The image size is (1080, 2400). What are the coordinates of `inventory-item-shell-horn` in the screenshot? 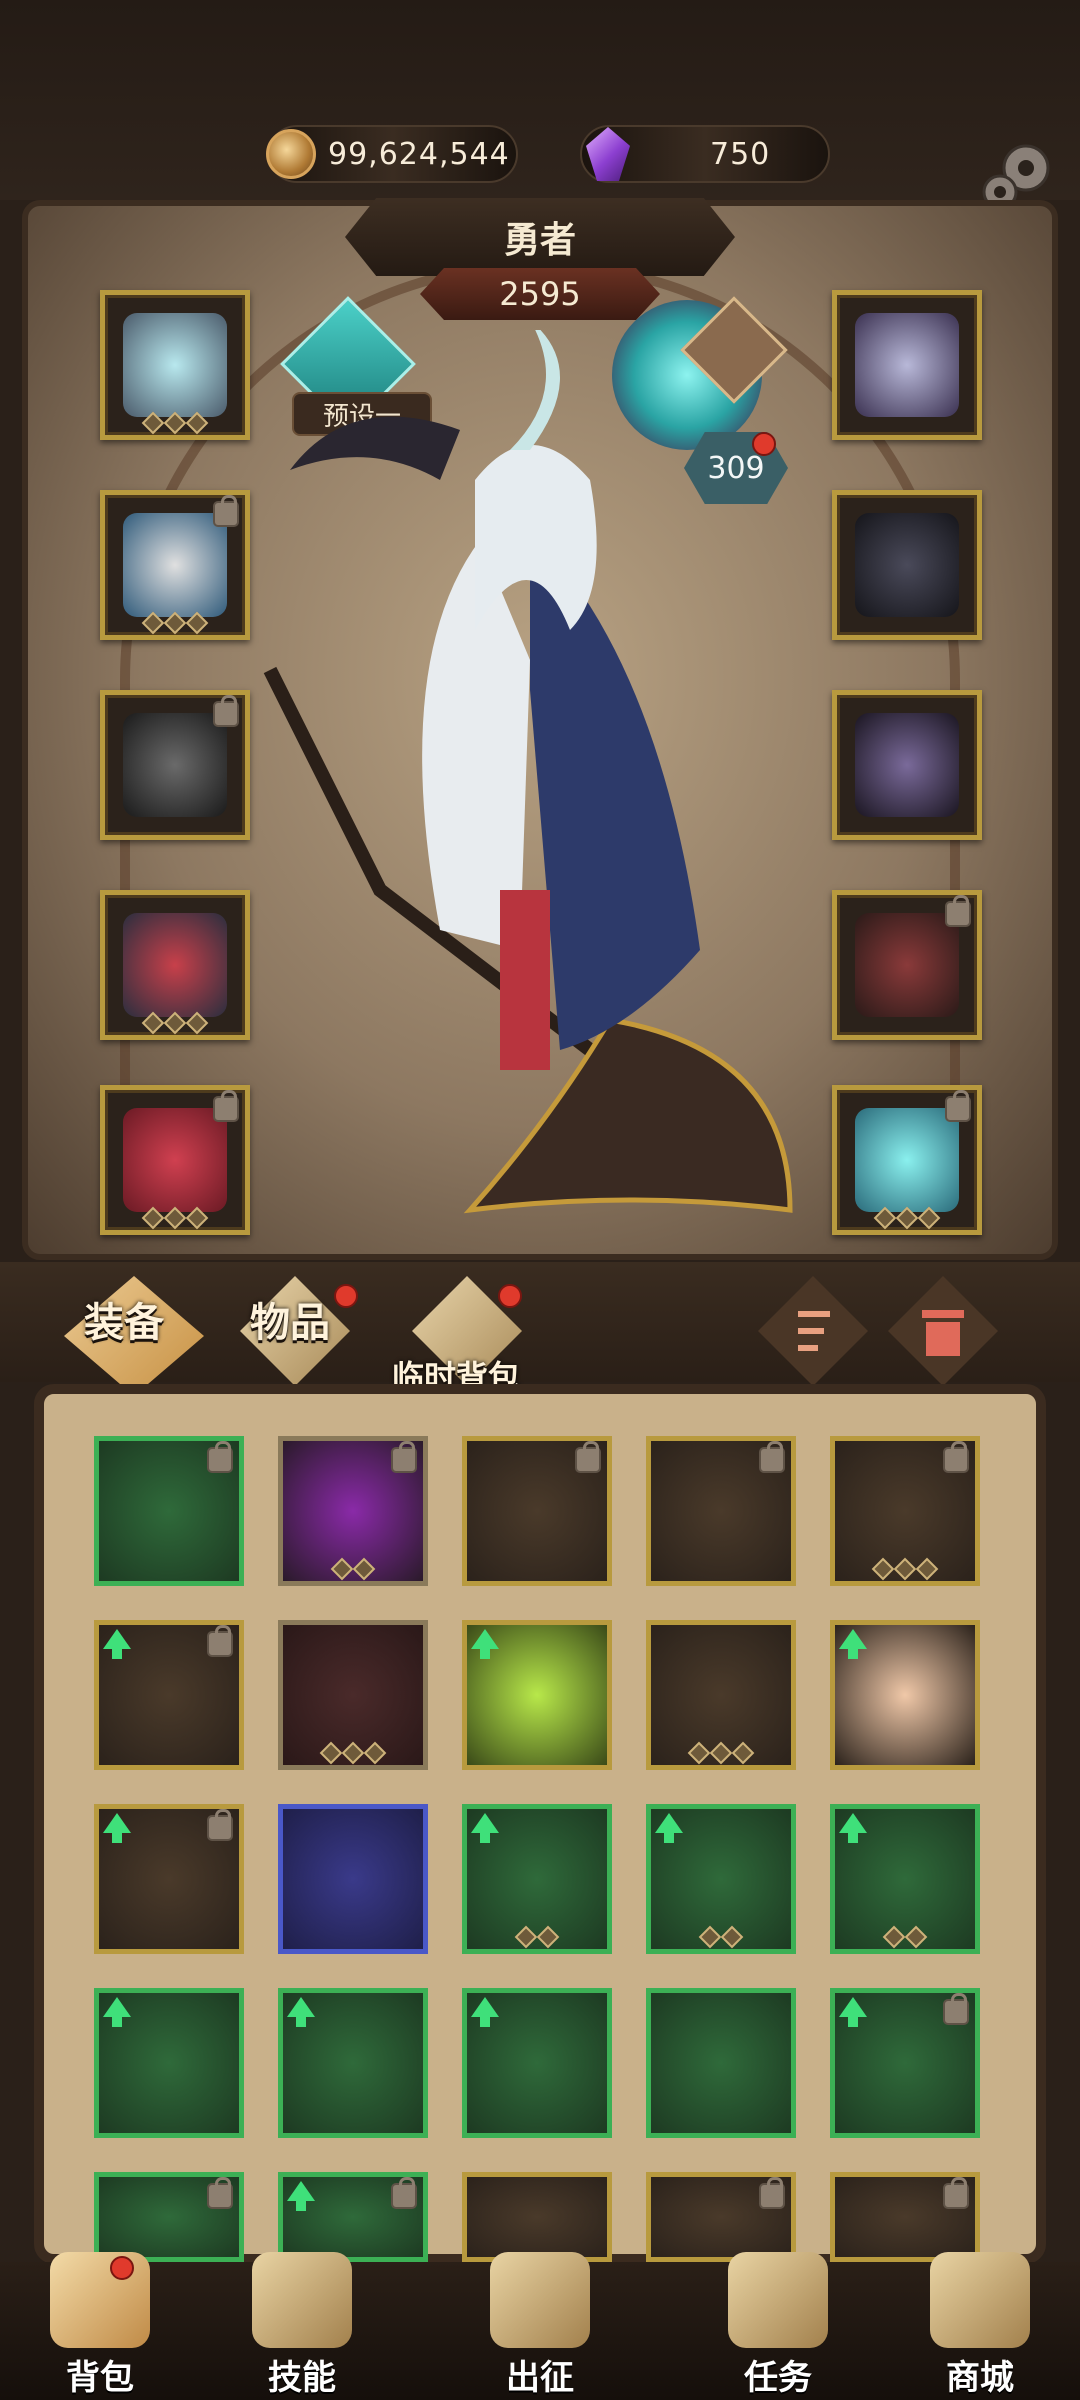 It's located at (905, 1695).